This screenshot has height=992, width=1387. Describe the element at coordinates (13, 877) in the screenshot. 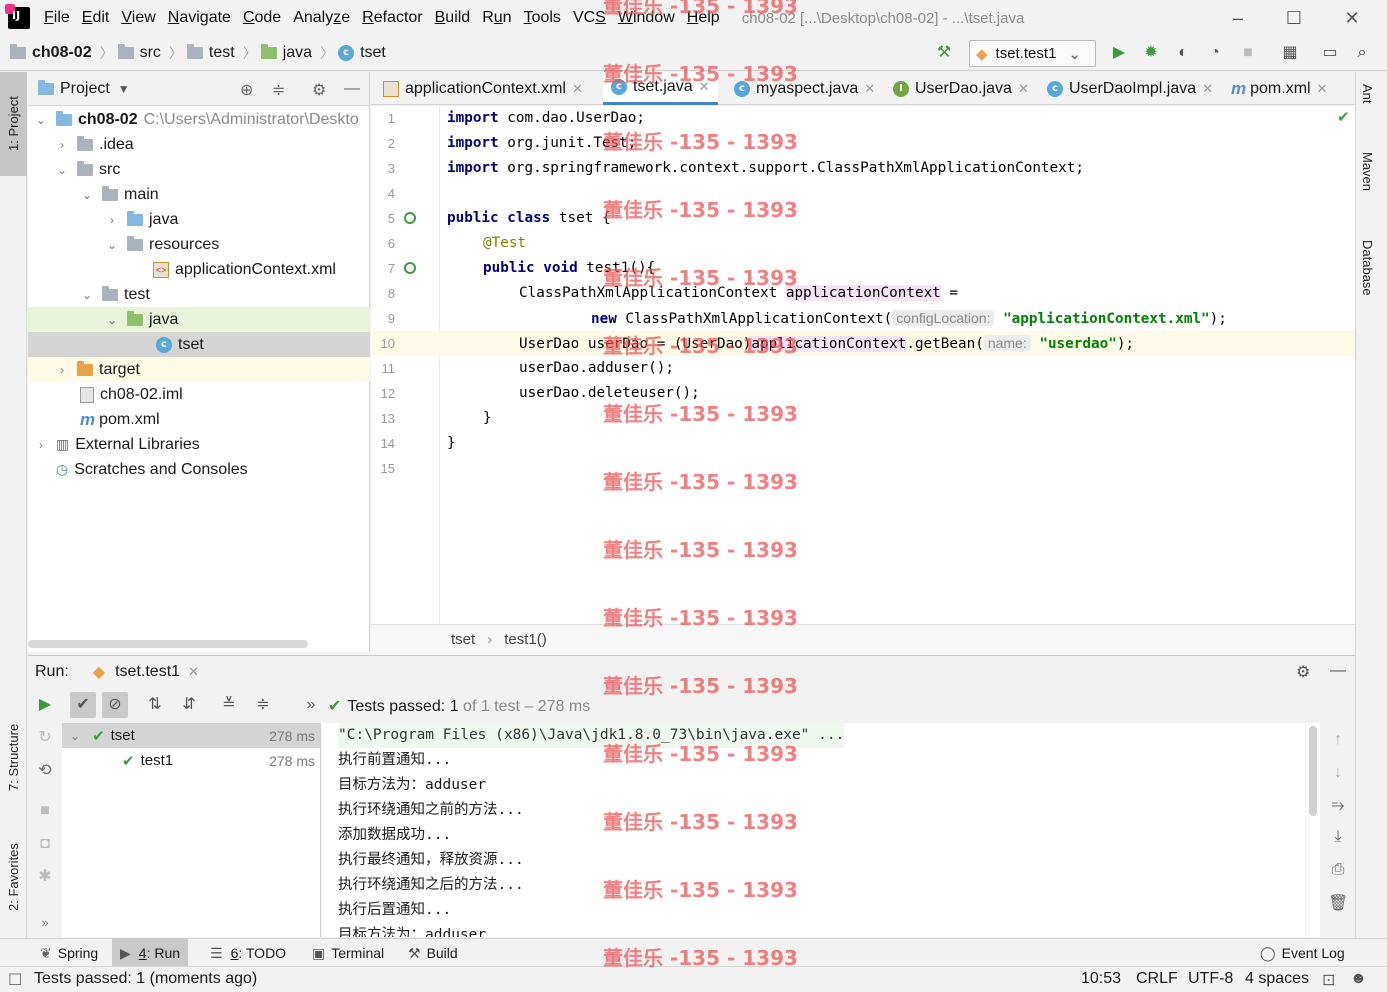

I see `favorites-tool-tab: 2: Favorites` at that location.